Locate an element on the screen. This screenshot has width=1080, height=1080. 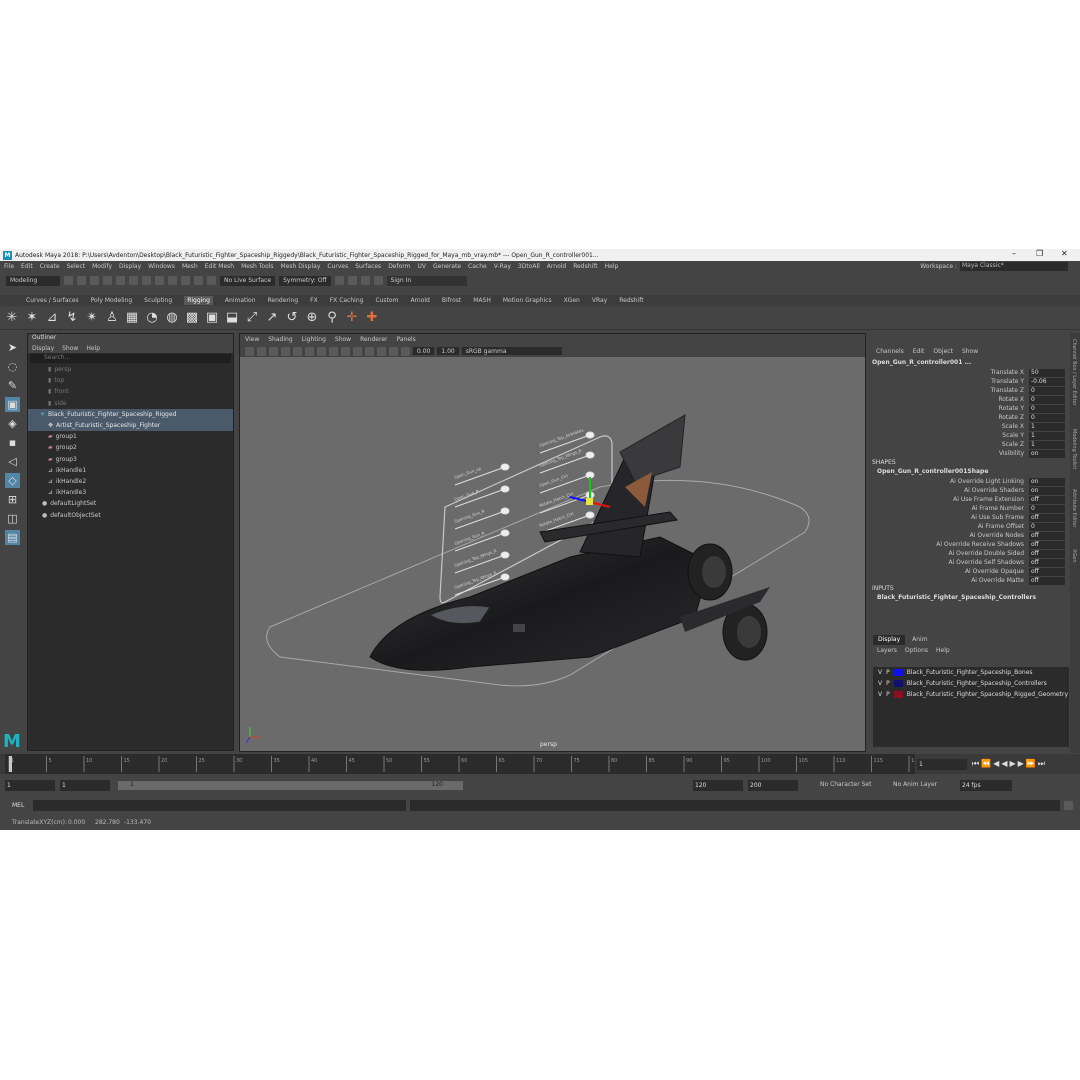
side-tab-xgen: XGen is located at coordinates (1074, 556).